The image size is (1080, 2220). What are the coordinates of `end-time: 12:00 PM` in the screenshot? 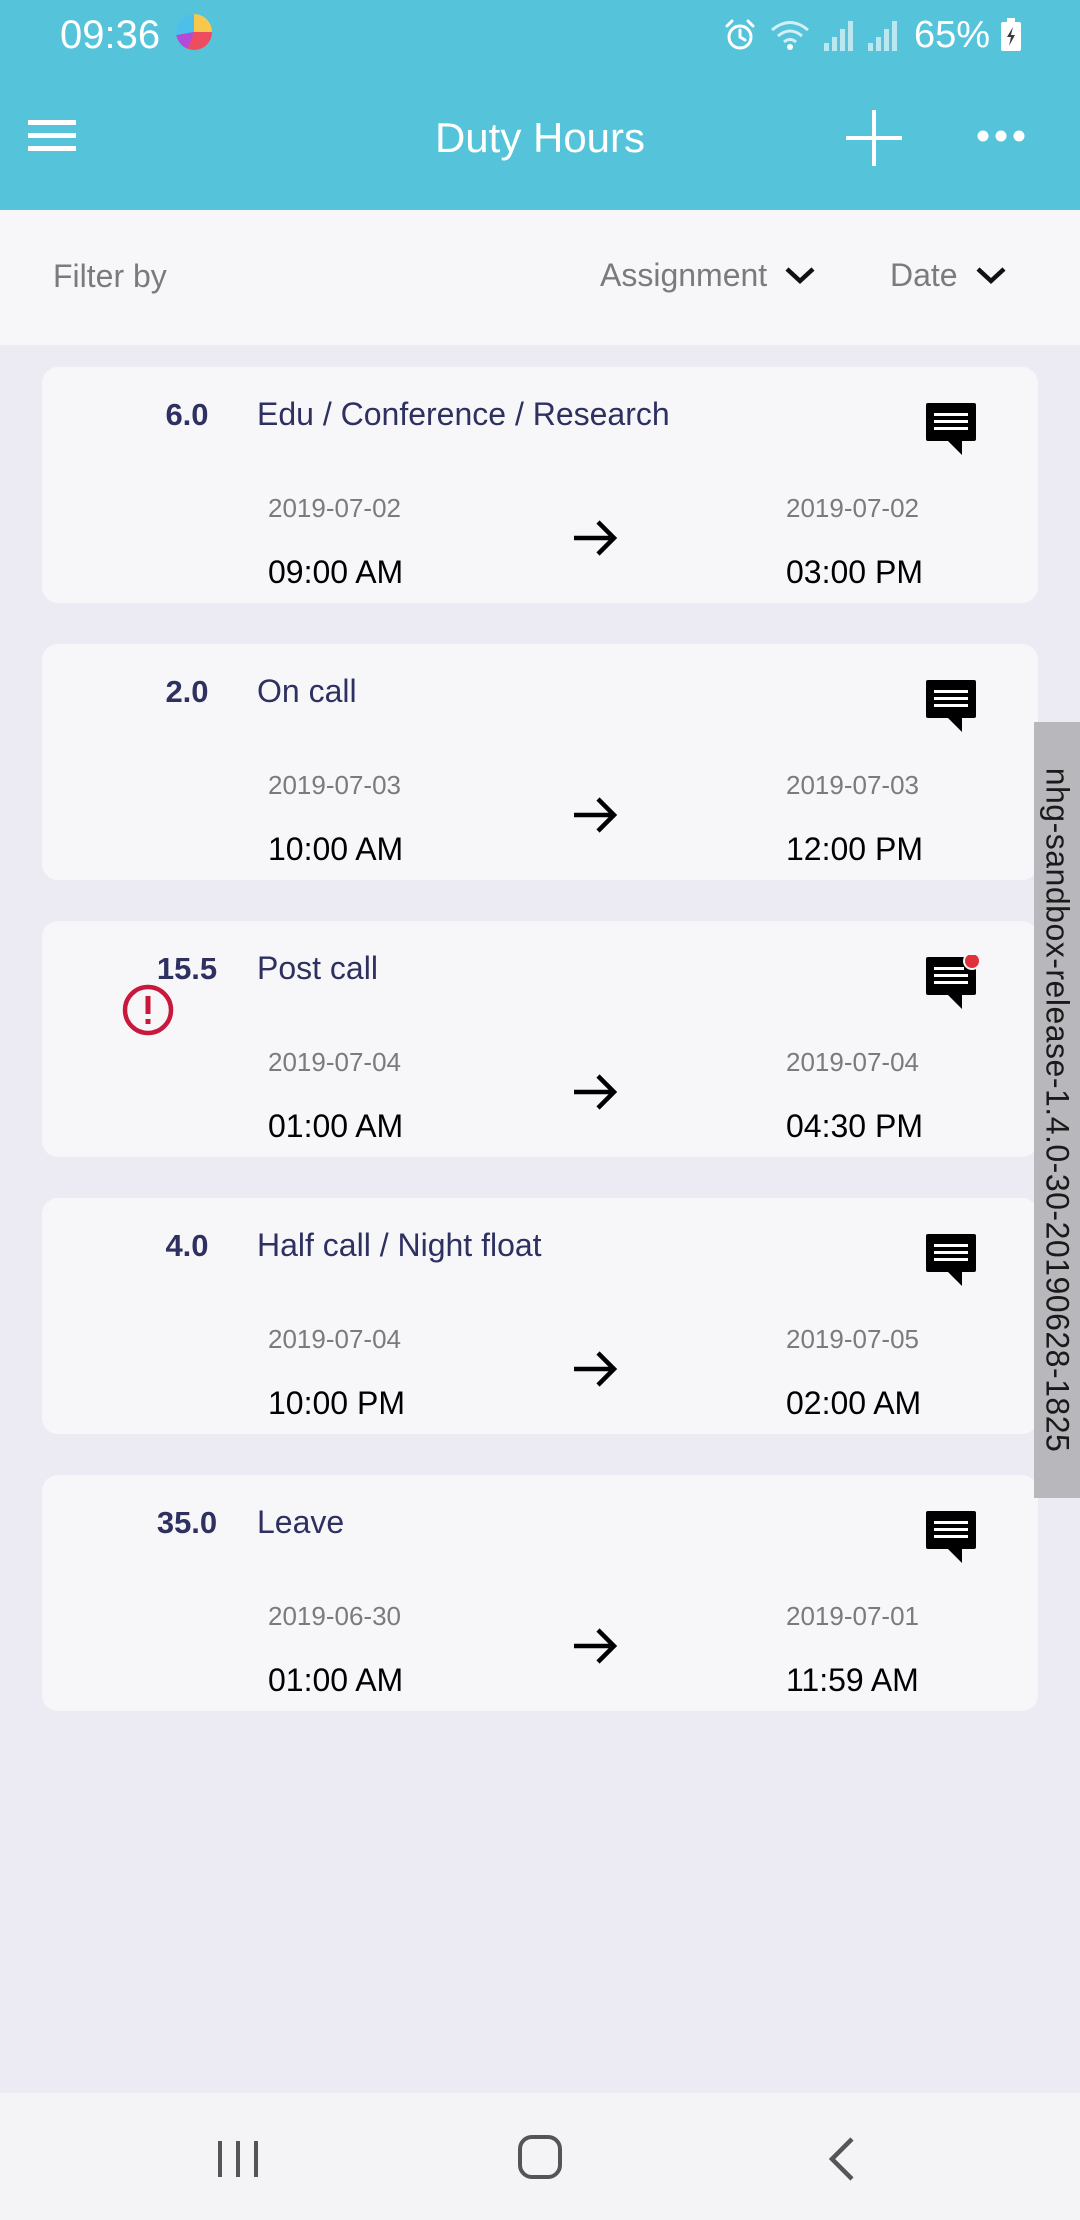 It's located at (854, 849).